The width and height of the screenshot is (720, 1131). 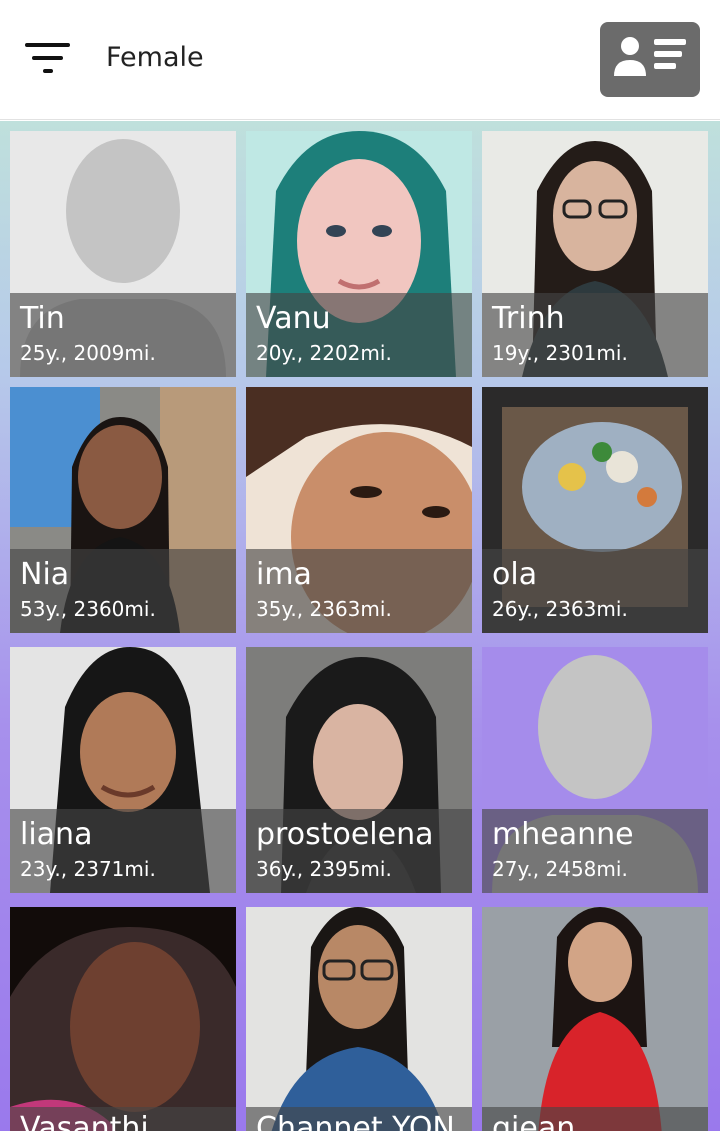 What do you see at coordinates (595, 1119) in the screenshot?
I see `user-card-caption: giean` at bounding box center [595, 1119].